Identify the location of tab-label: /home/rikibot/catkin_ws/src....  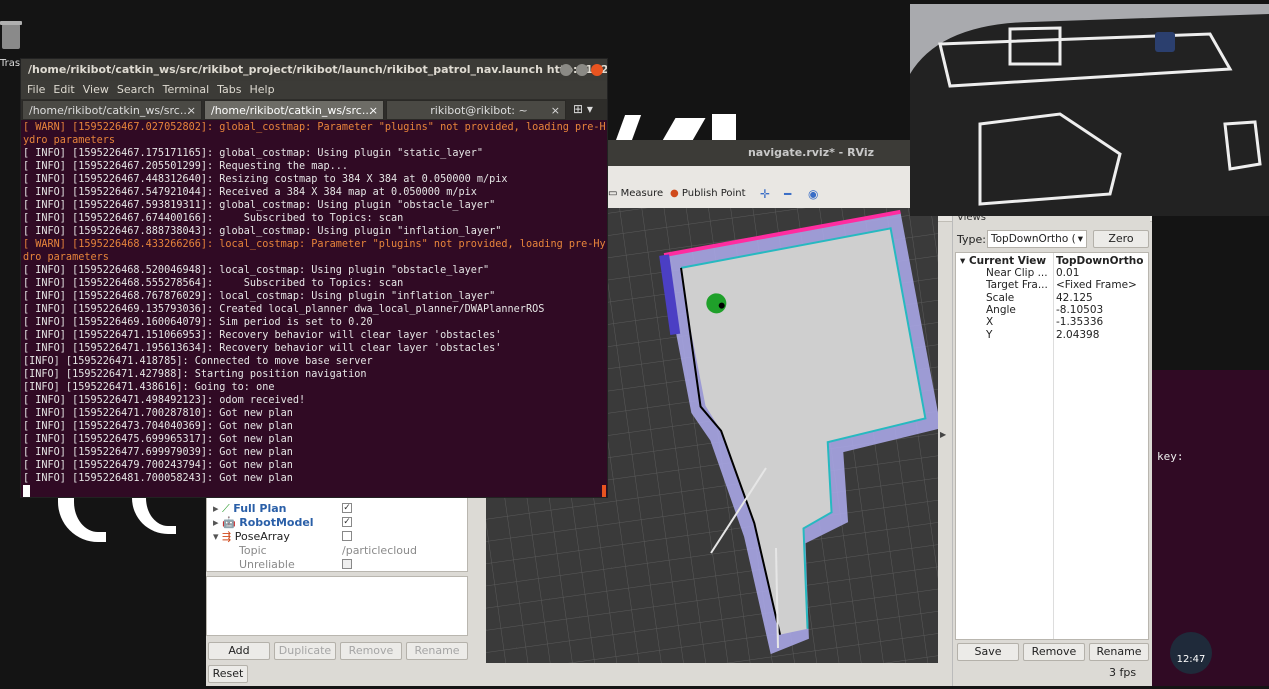
(110, 110).